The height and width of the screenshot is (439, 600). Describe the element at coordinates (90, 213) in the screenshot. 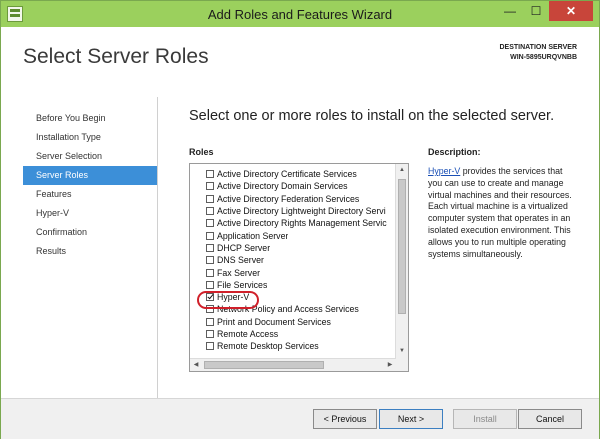

I see `sidebar-item-hyper-v: Hyper-V` at that location.